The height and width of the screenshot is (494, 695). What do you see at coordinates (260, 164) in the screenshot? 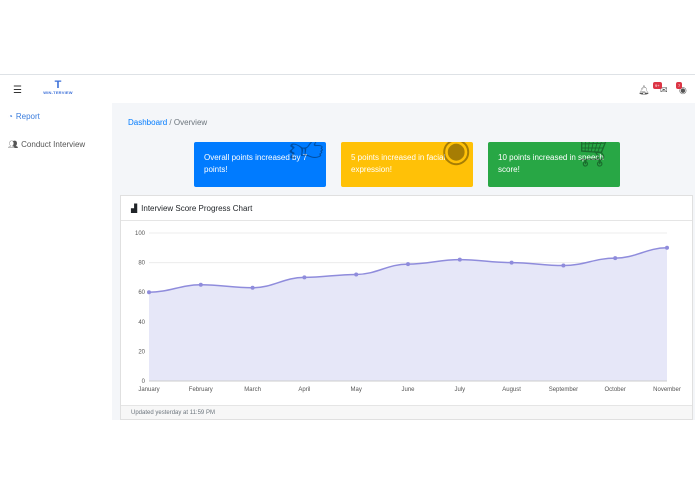
I see `info-box-overall: Overall points increased by 7 points! 👍︎` at bounding box center [260, 164].